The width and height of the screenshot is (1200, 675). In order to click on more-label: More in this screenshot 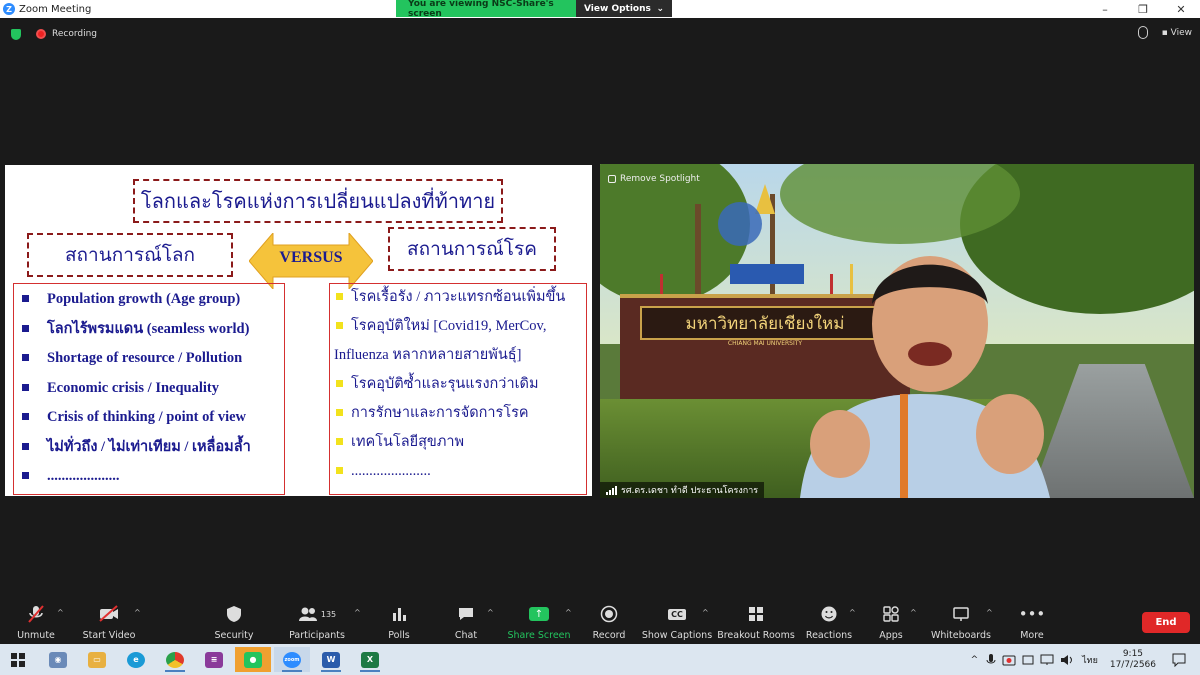, I will do `click(1032, 635)`.